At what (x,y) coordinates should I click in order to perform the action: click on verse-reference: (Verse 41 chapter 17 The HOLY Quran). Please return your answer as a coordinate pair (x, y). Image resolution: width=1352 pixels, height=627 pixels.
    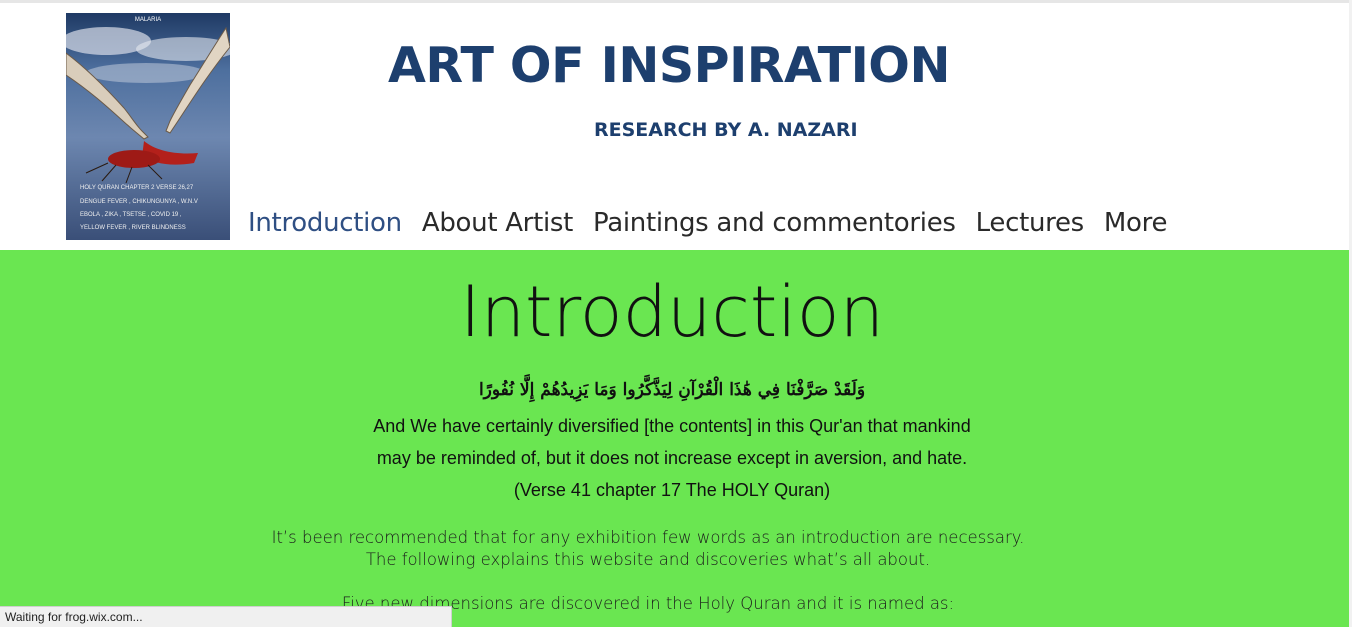
    Looking at the image, I should click on (672, 490).